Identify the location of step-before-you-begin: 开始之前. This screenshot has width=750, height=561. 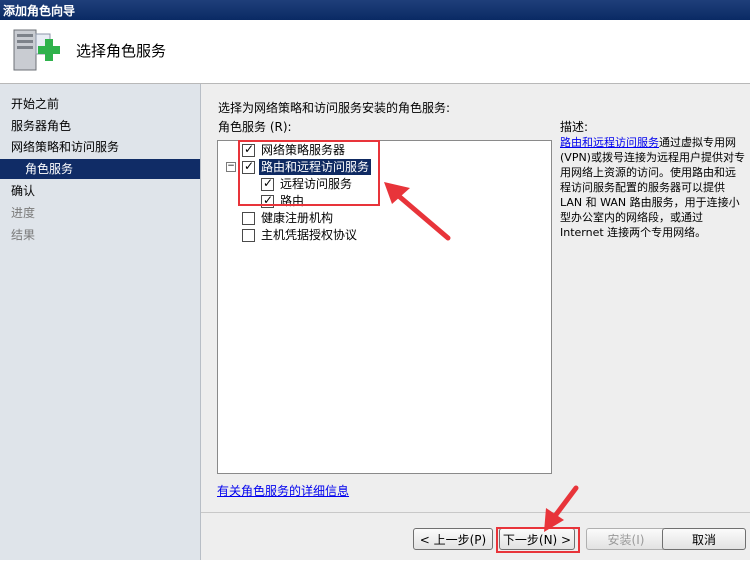
(35, 104).